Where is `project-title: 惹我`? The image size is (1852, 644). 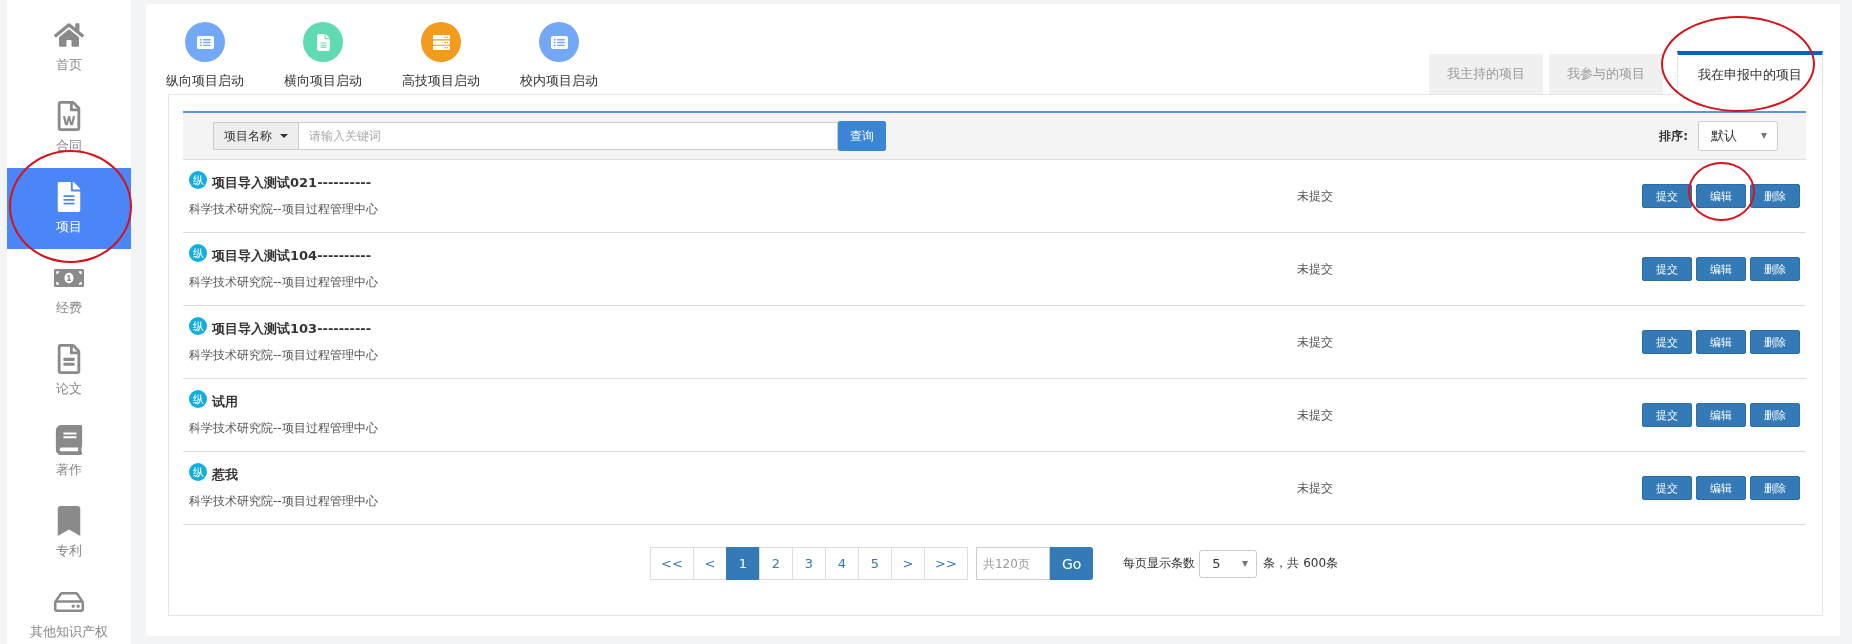
project-title: 惹我 is located at coordinates (225, 475).